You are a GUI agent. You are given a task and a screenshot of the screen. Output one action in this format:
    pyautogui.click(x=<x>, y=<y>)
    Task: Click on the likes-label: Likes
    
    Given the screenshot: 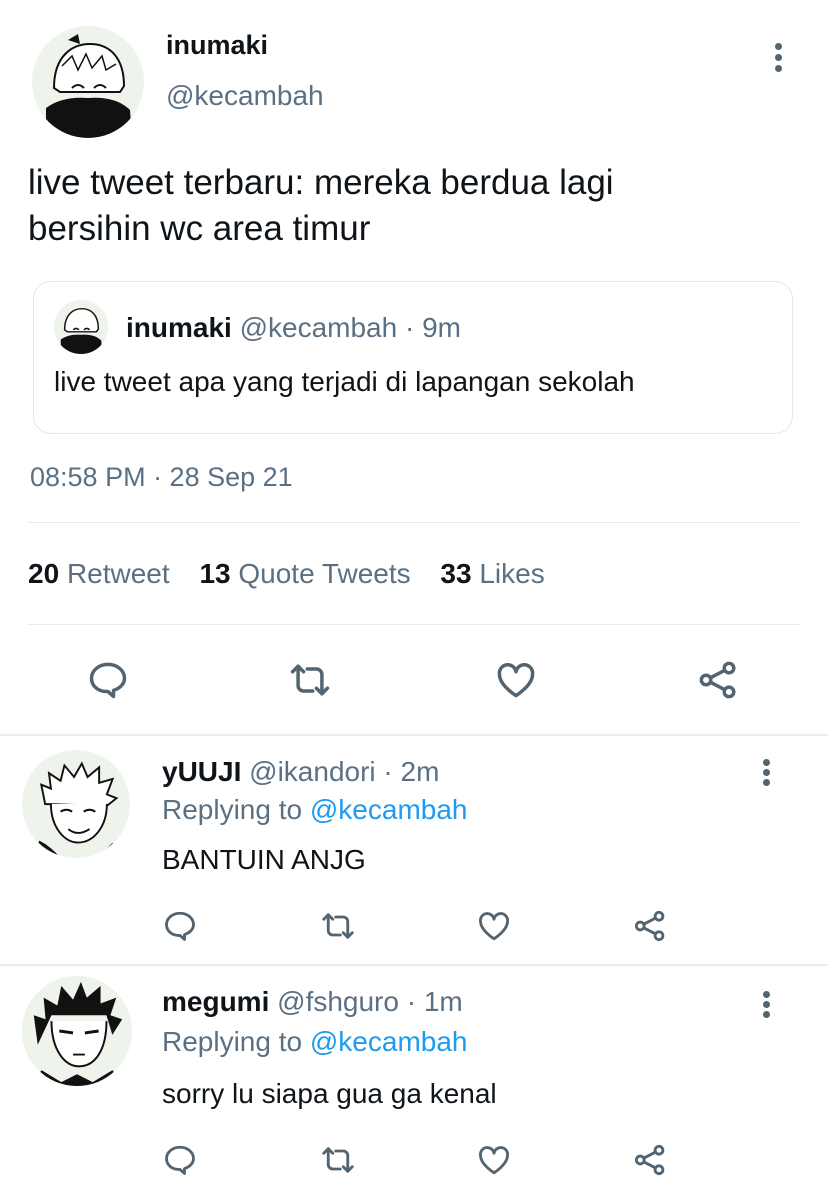 What is the action you would take?
    pyautogui.click(x=512, y=573)
    